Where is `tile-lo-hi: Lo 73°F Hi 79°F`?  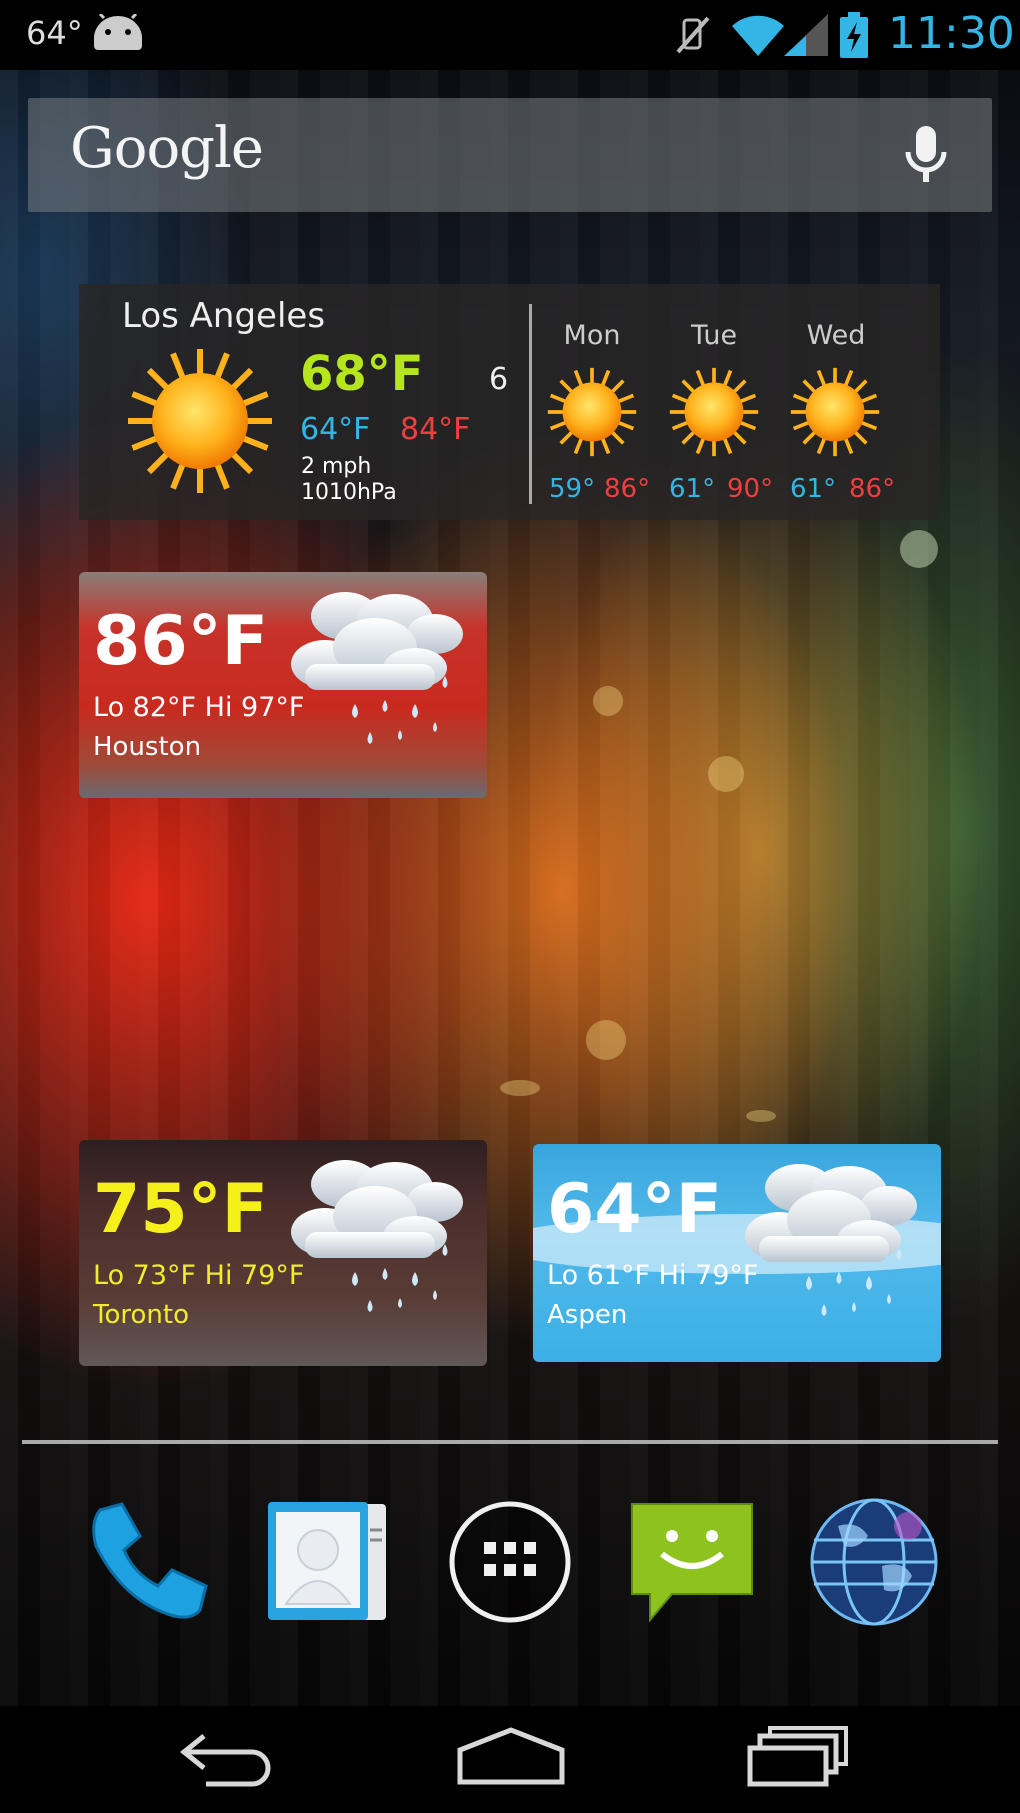
tile-lo-hi: Lo 73°F Hi 79°F is located at coordinates (199, 1275).